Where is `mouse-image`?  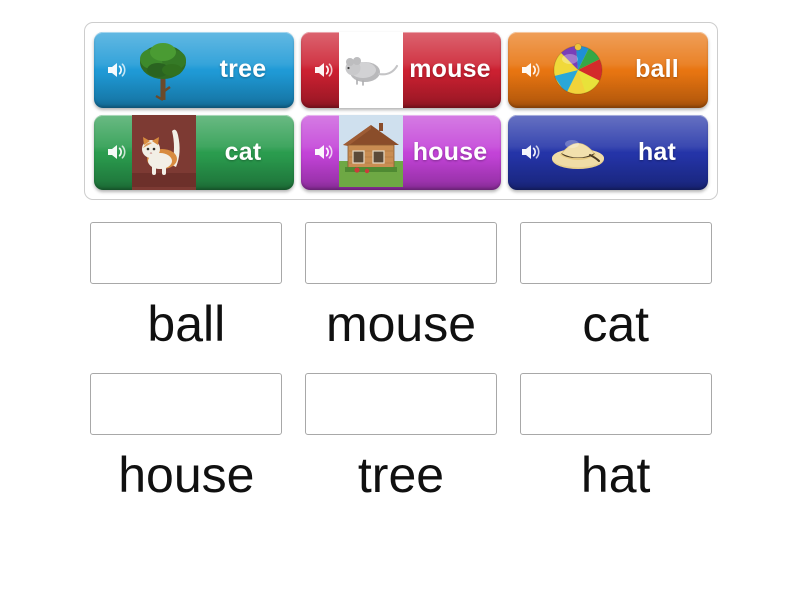 mouse-image is located at coordinates (371, 70).